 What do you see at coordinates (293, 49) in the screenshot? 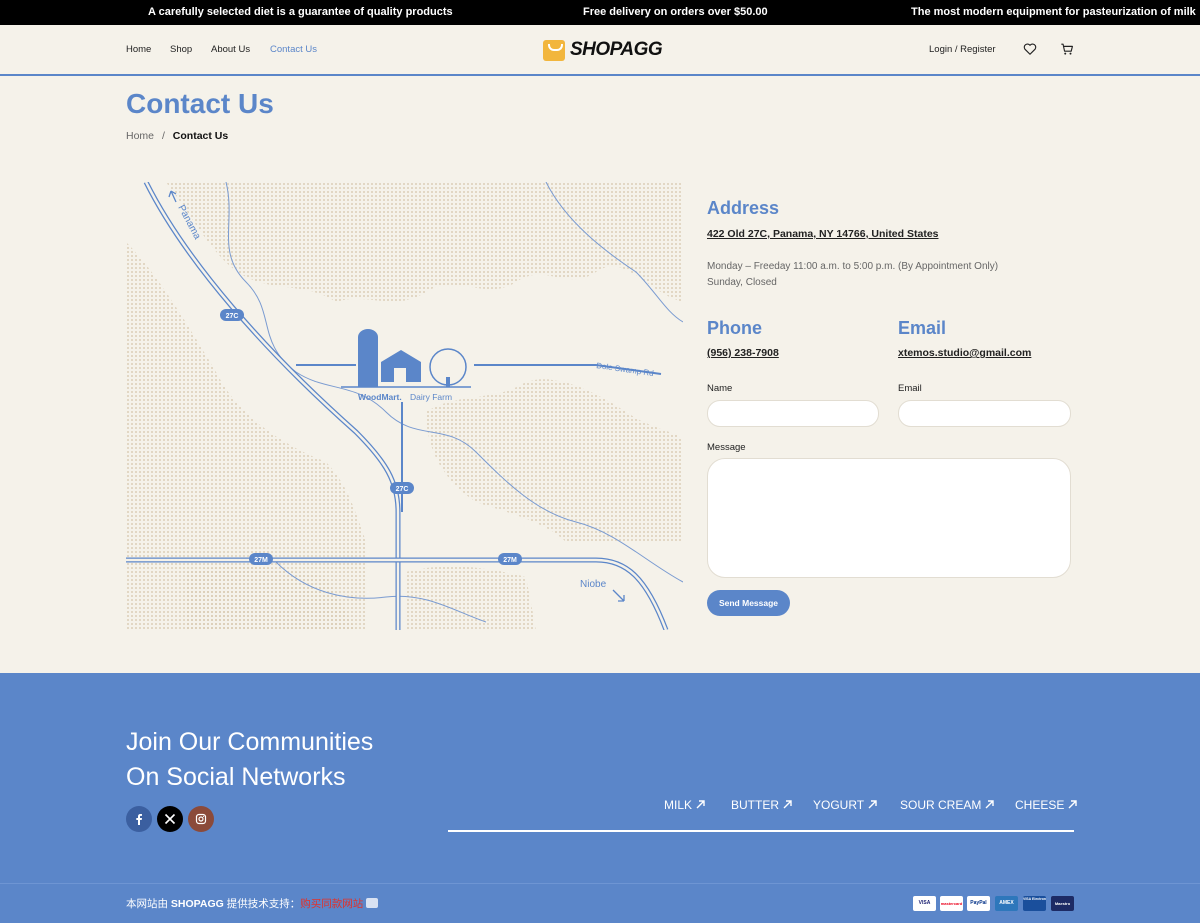
I see `nav-contact-us: Contact Us` at bounding box center [293, 49].